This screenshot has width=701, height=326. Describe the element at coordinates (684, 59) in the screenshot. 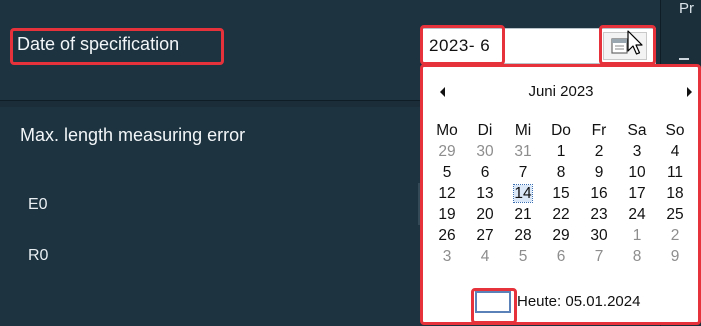

I see `right-panel-dash` at that location.